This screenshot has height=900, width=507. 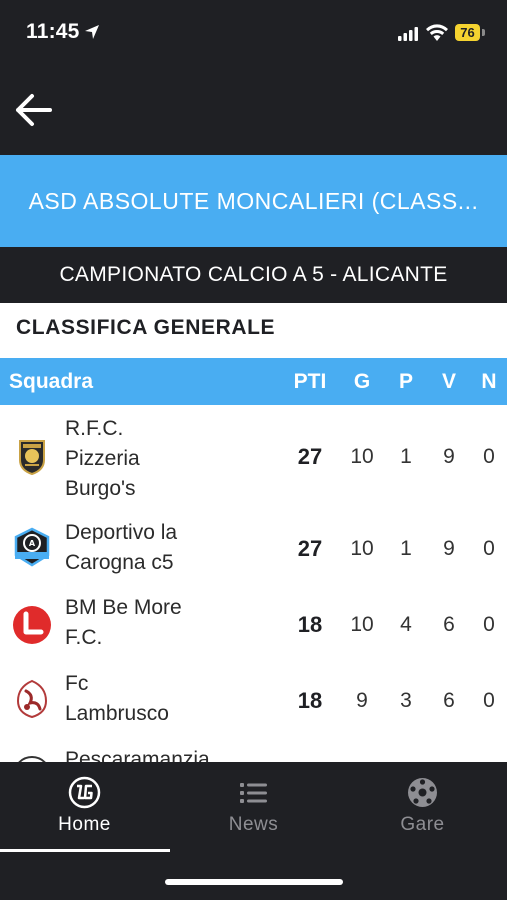 I want to click on games-value: 9, so click(x=362, y=700).